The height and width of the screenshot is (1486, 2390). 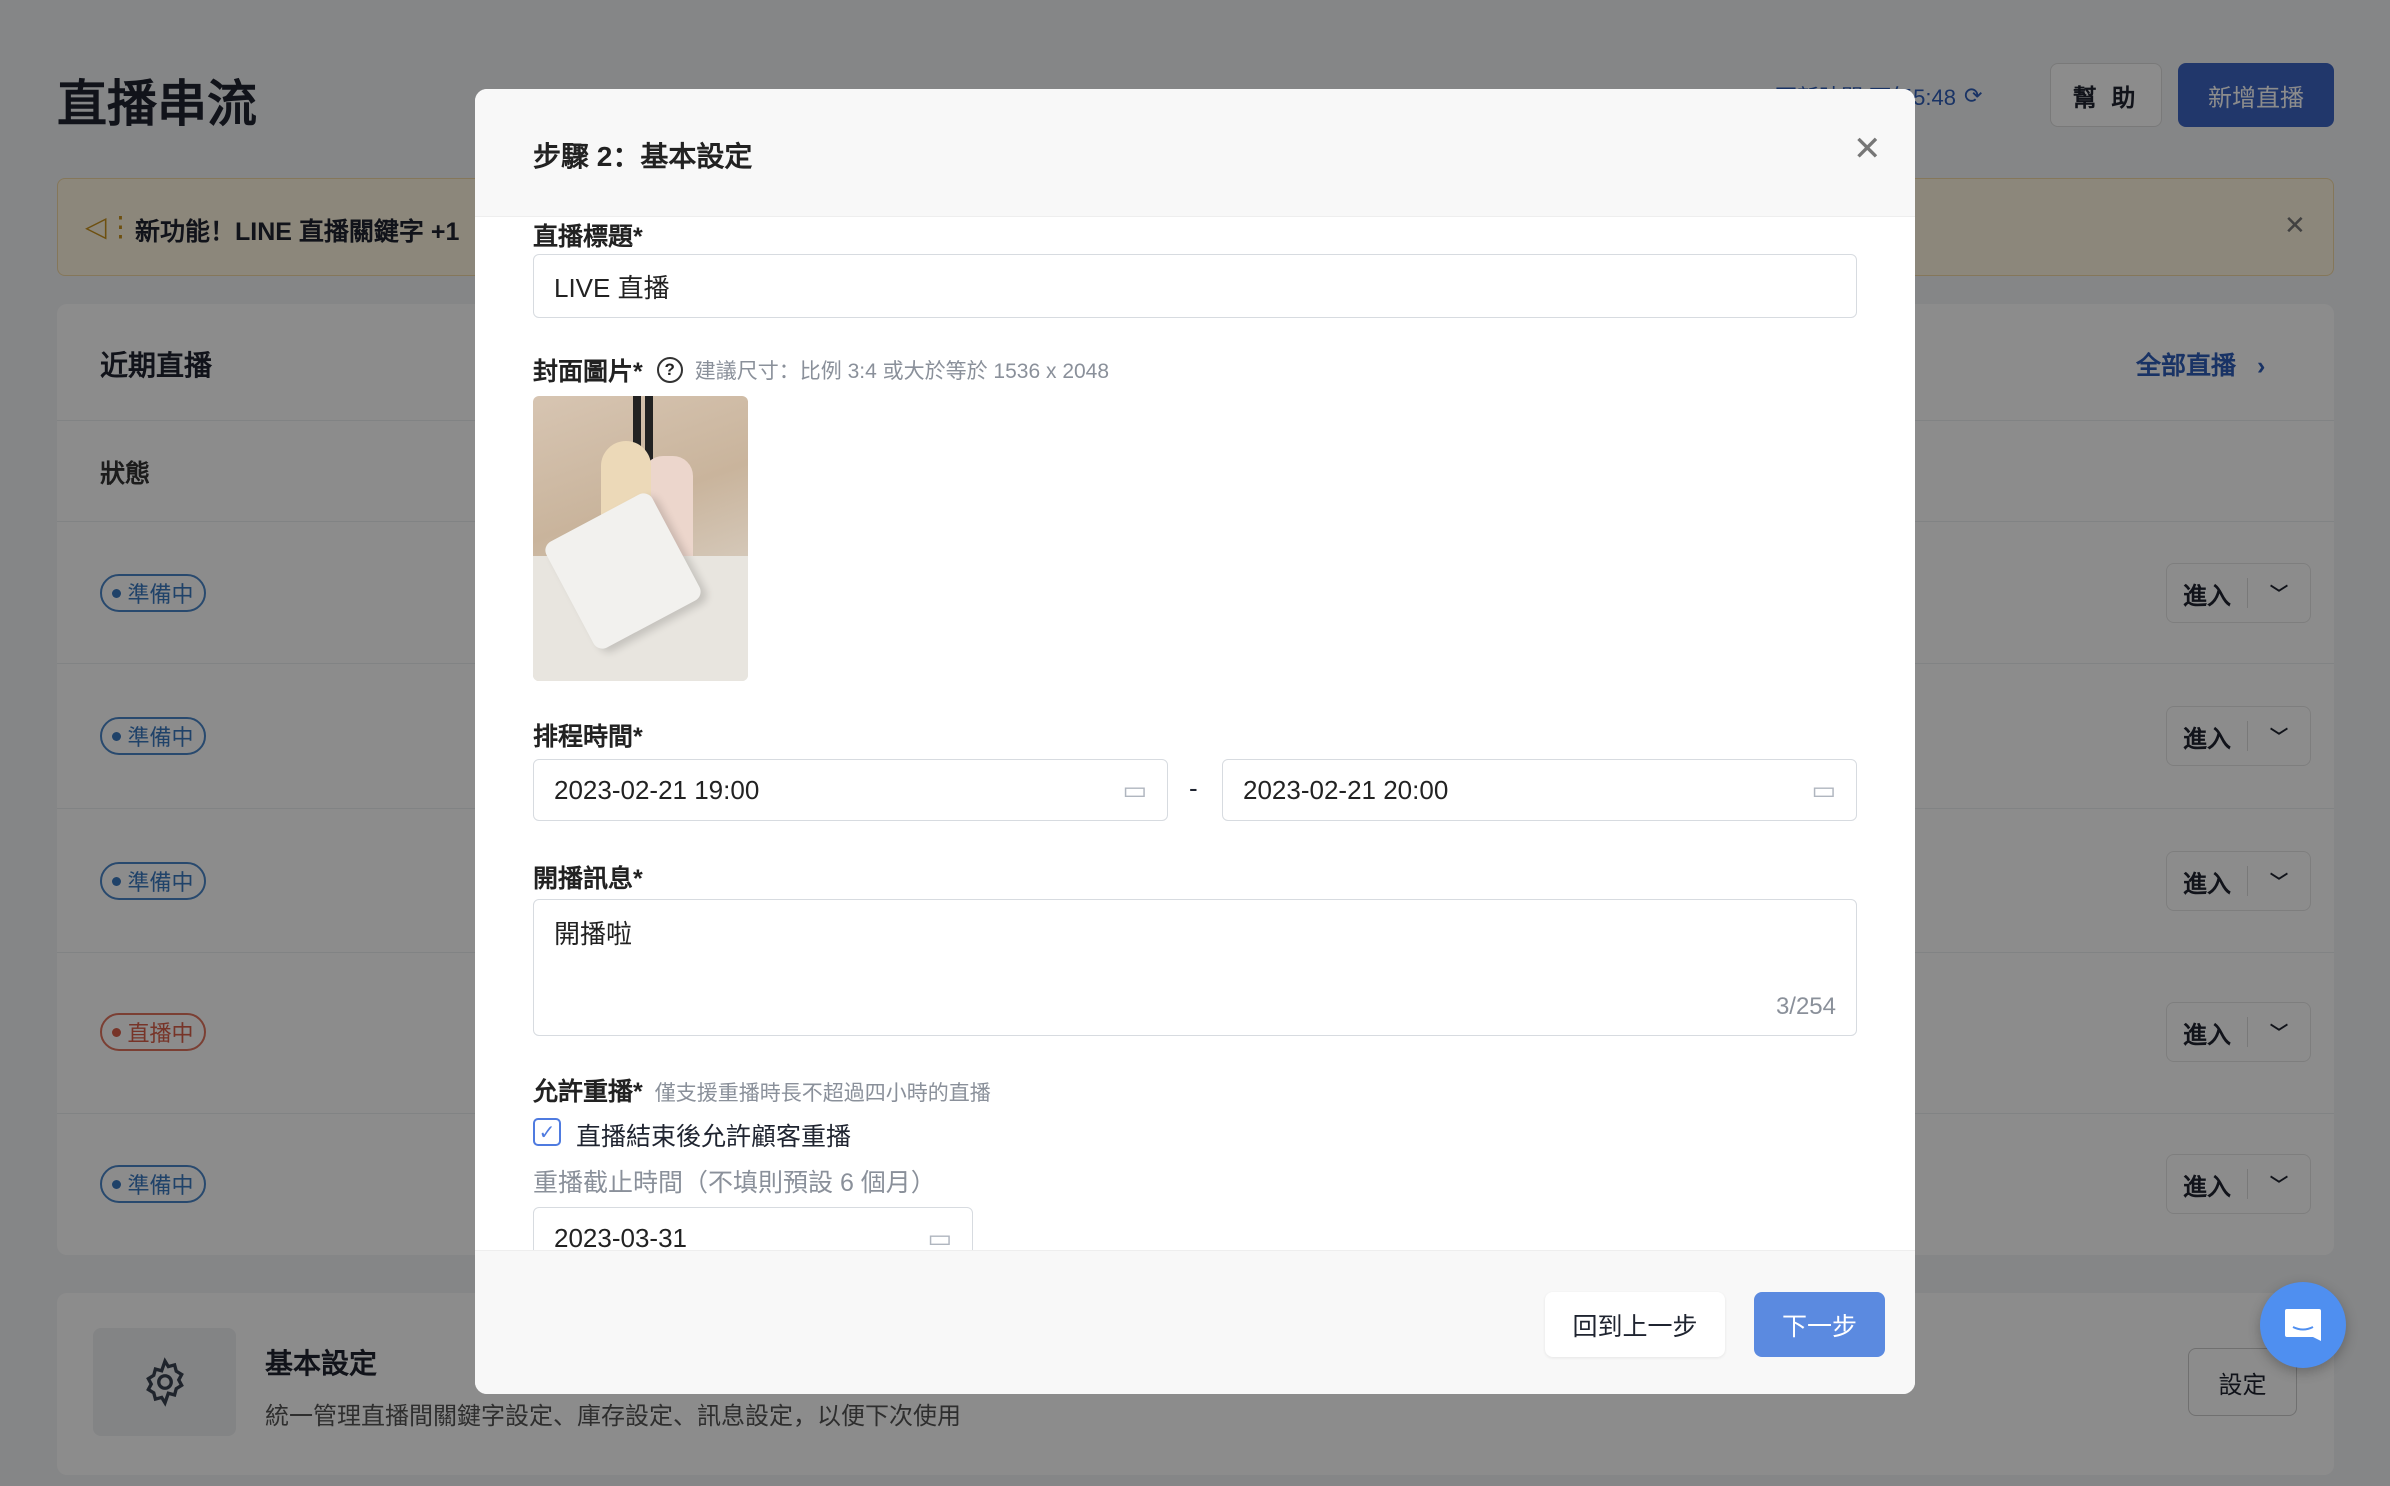 I want to click on help-circle-icon: ?, so click(x=669, y=370).